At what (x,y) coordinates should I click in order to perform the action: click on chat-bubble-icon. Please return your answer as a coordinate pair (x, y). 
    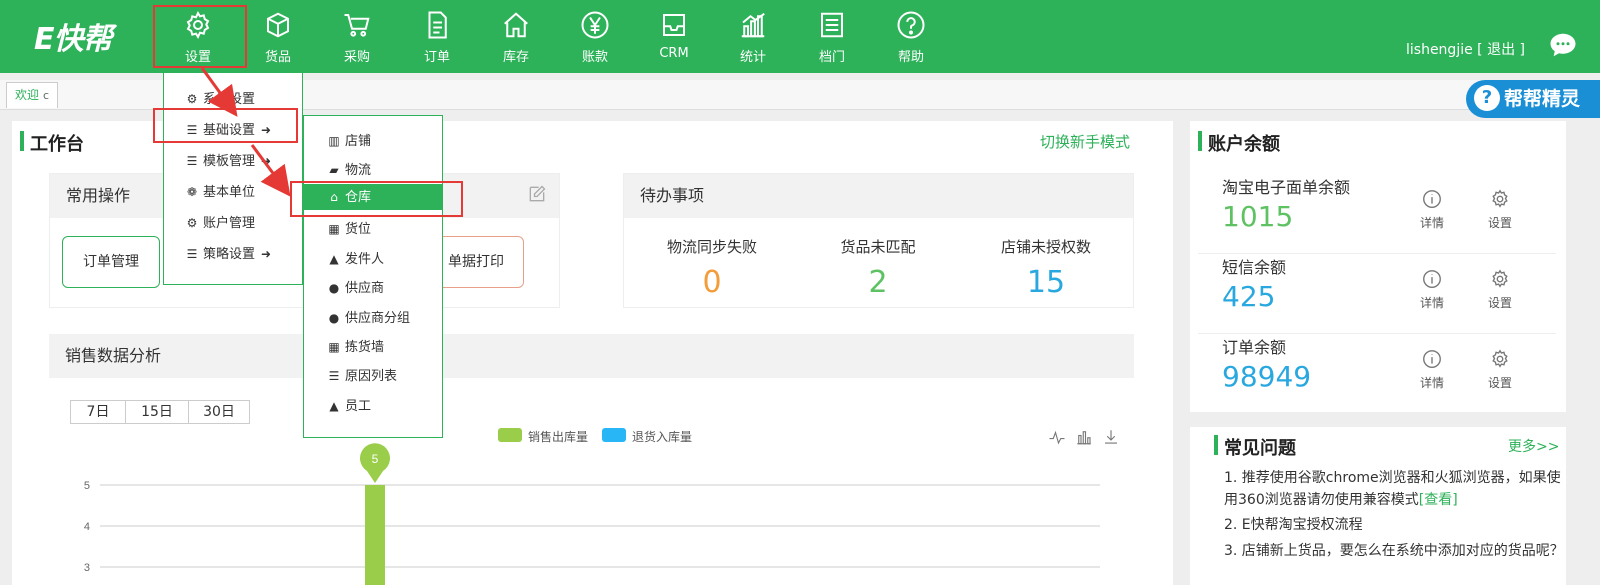
    Looking at the image, I should click on (1563, 45).